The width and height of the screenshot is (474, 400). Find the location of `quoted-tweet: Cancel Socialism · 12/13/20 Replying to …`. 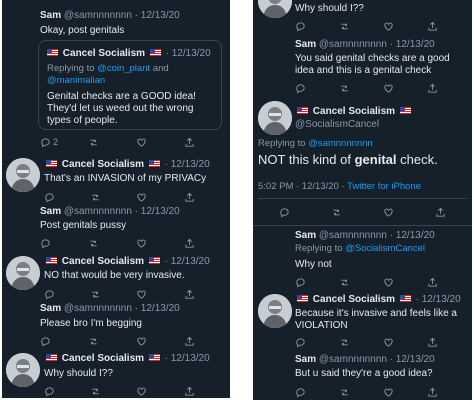

quoted-tweet: Cancel Socialism · 12/13/20 Replying to … is located at coordinates (130, 85).